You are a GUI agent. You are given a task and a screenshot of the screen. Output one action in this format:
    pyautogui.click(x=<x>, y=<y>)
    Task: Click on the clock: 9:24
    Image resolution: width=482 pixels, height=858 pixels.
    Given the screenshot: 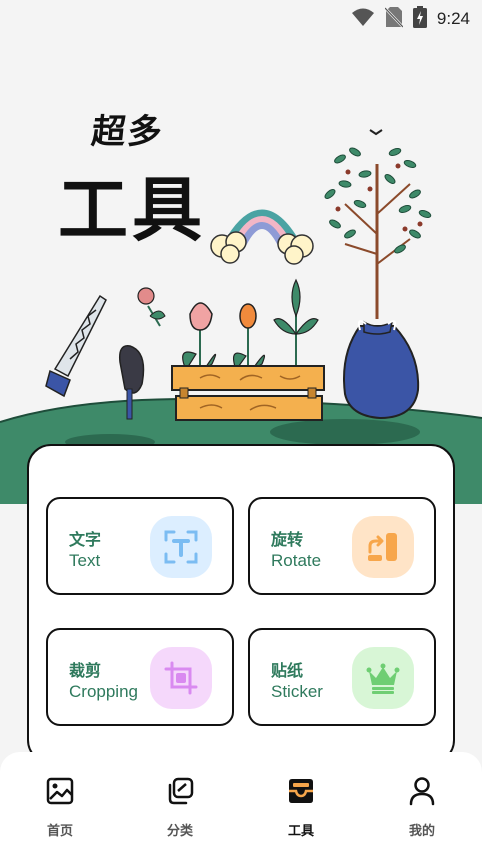 What is the action you would take?
    pyautogui.click(x=453, y=18)
    